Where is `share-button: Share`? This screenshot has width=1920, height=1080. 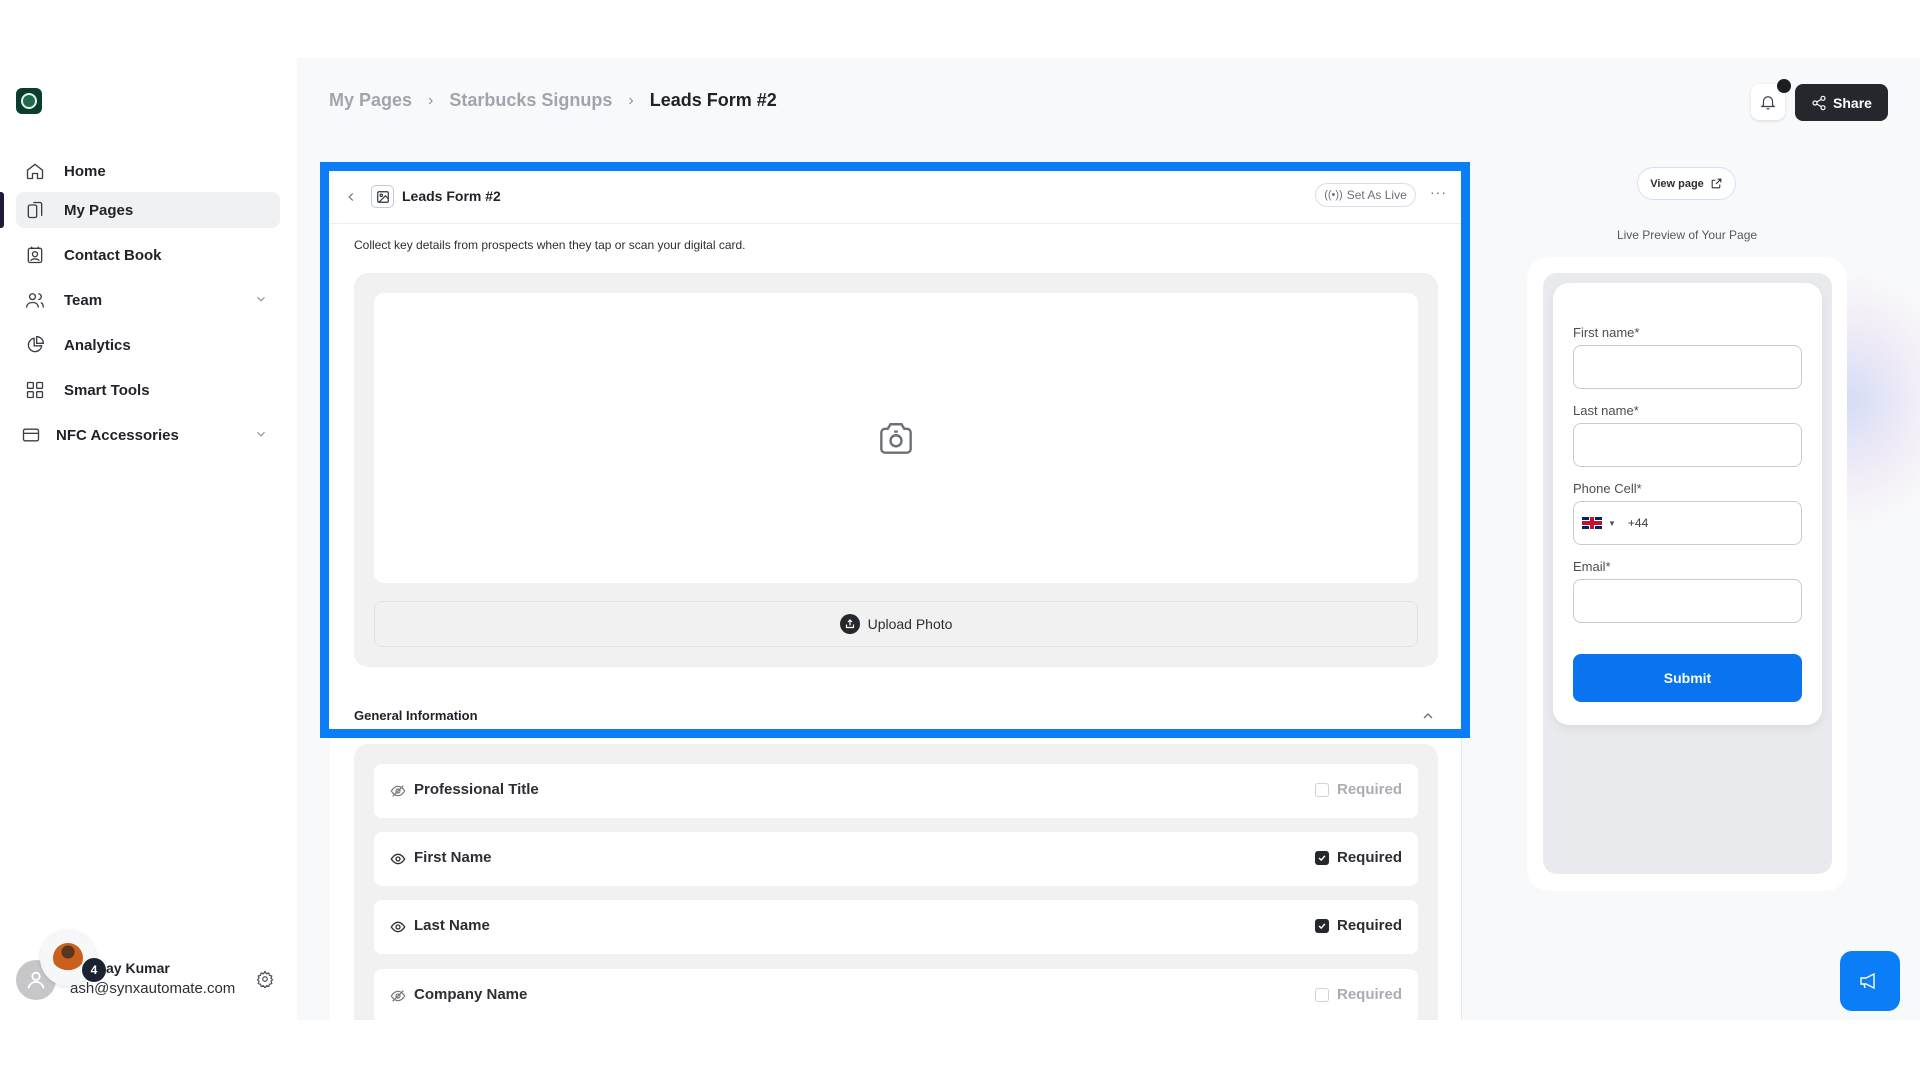
share-button: Share is located at coordinates (1841, 102).